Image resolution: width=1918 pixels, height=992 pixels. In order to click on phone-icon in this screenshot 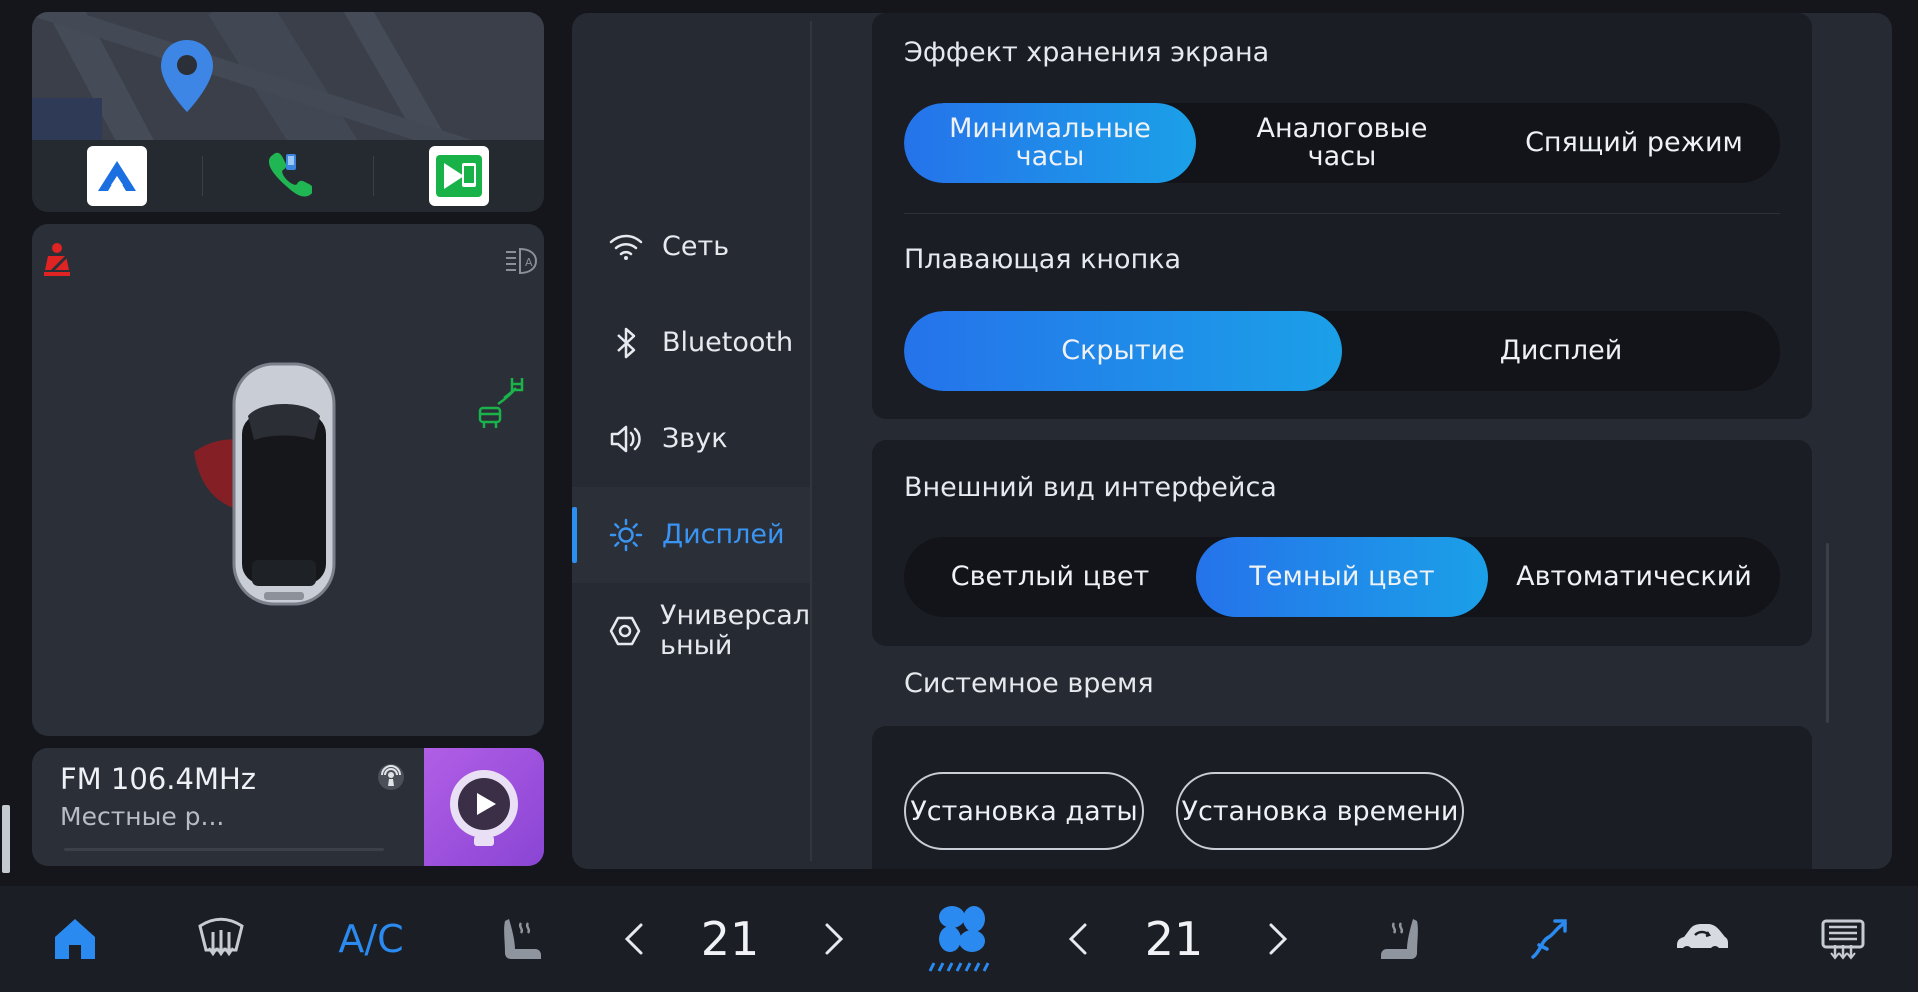, I will do `click(289, 176)`.